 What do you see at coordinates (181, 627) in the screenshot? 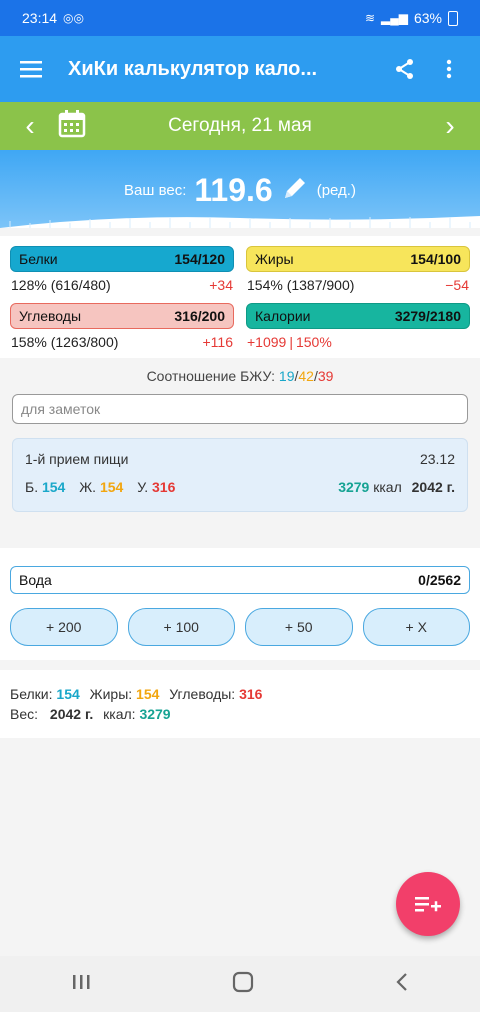
I see `water-add-100-button: + 100` at bounding box center [181, 627].